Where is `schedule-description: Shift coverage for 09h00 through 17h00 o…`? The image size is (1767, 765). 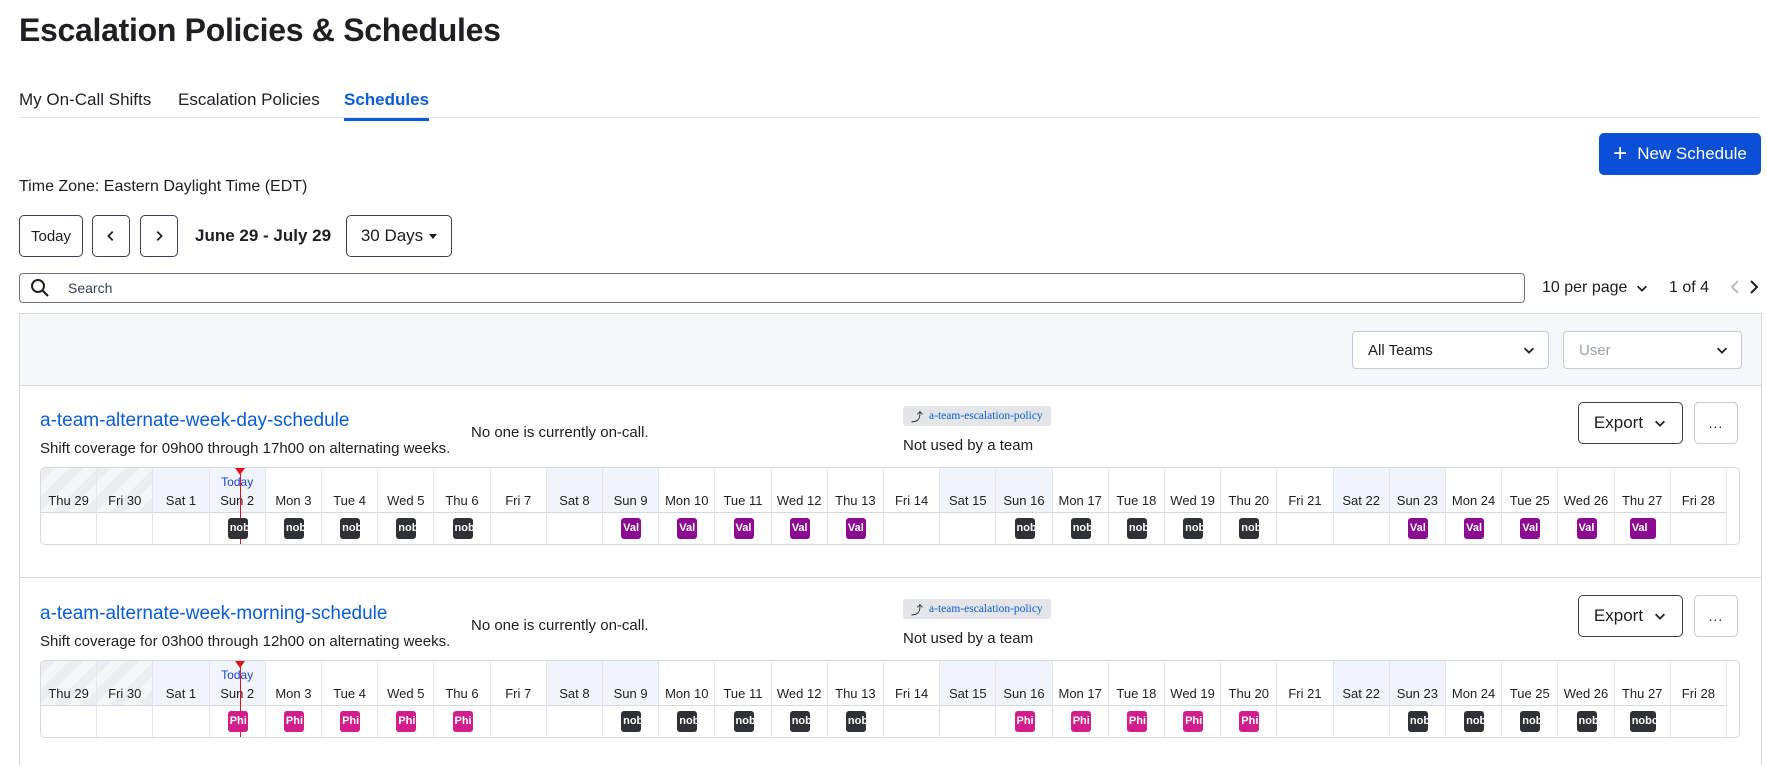
schedule-description: Shift coverage for 09h00 through 17h00 o… is located at coordinates (245, 448).